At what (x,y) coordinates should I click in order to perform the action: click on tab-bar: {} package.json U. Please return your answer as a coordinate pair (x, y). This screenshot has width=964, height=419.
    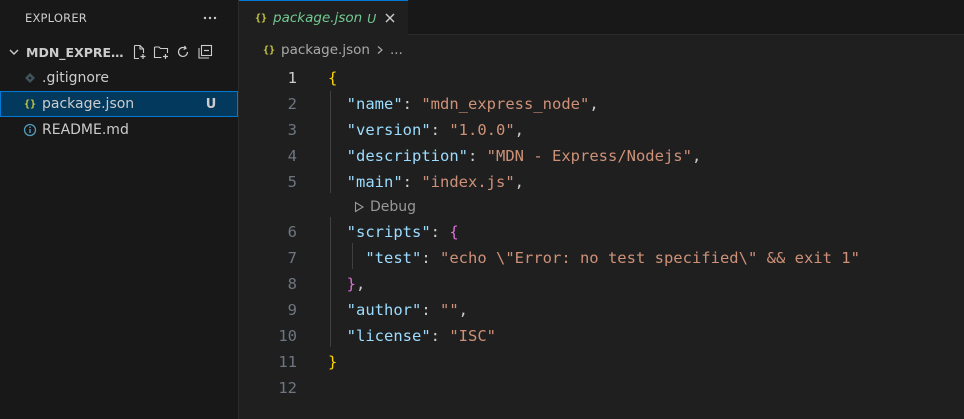
    Looking at the image, I should click on (601, 17).